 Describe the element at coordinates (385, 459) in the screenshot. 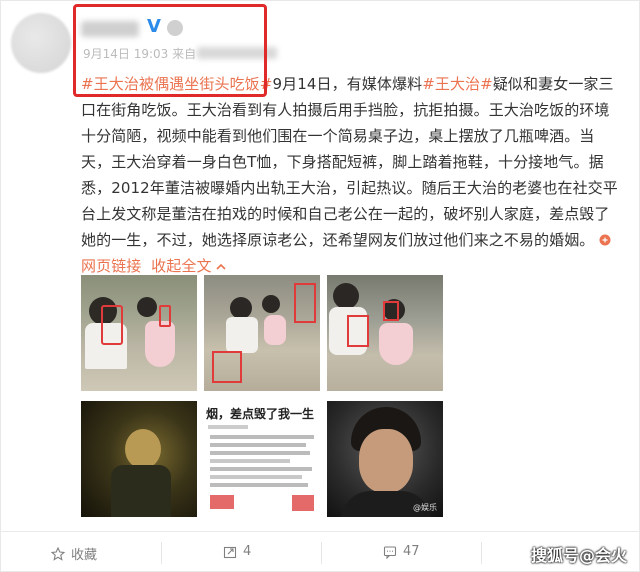

I see `photo-6-portrait: @娱乐` at that location.